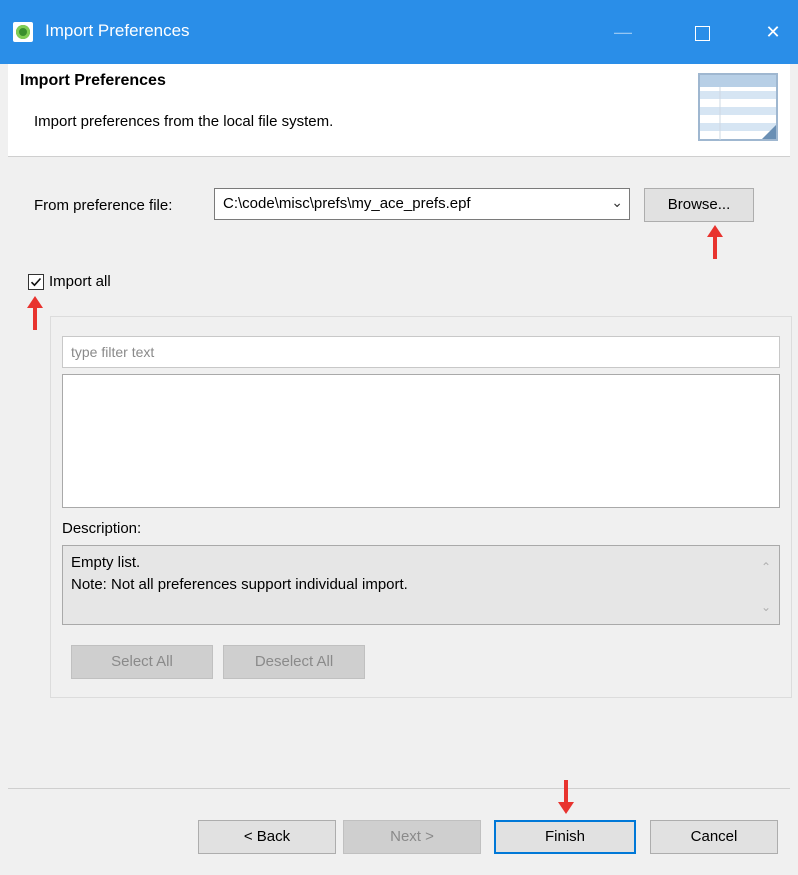 This screenshot has height=875, width=798. I want to click on import-all-checkbox, so click(36, 282).